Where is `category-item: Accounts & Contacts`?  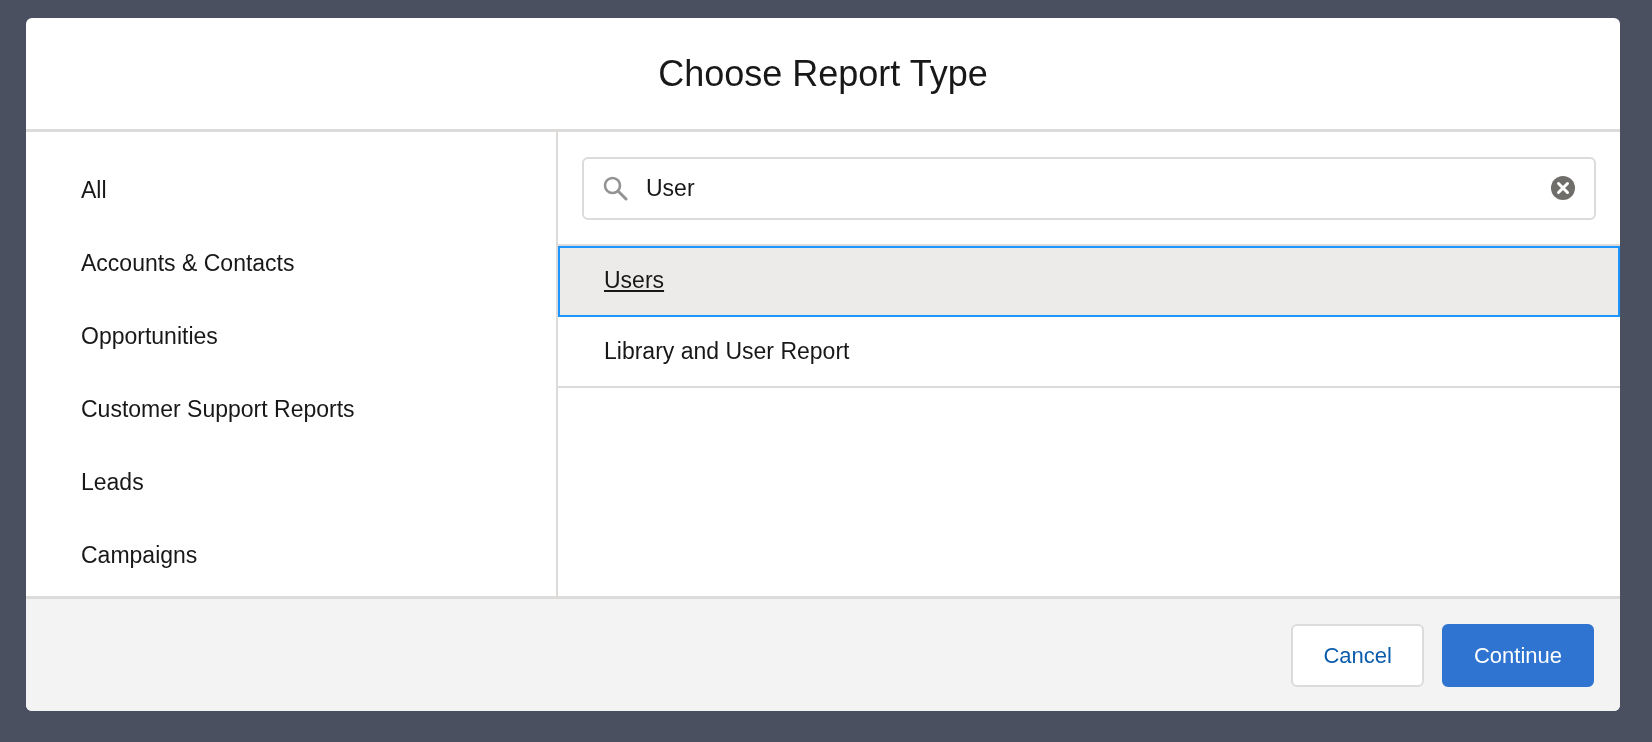 category-item: Accounts & Contacts is located at coordinates (188, 263).